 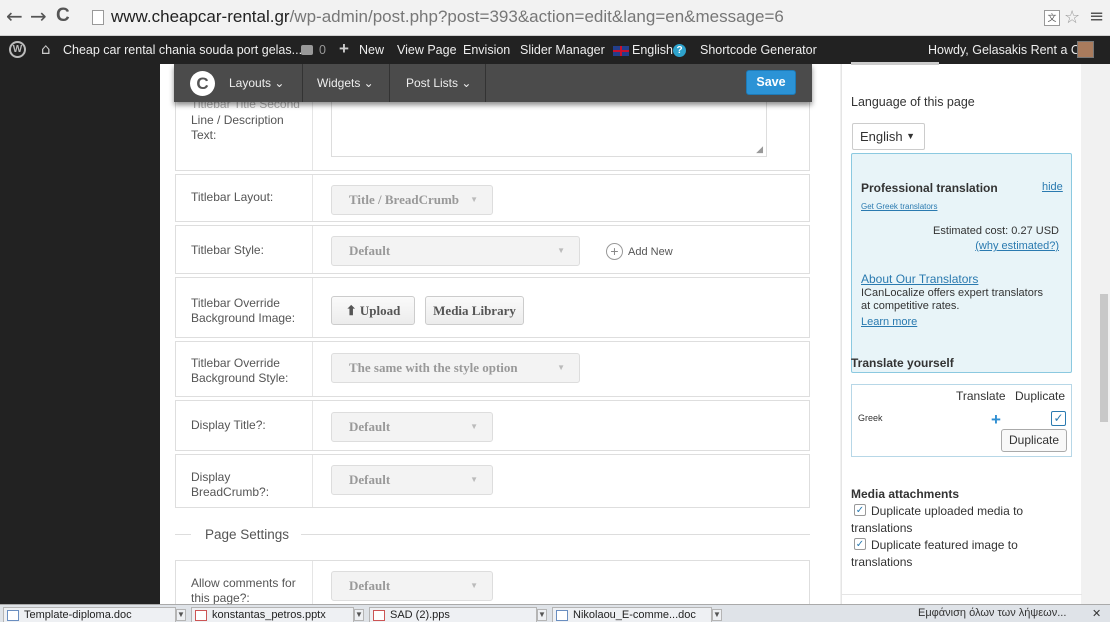 I want to click on builder-logo: C, so click(x=202, y=83).